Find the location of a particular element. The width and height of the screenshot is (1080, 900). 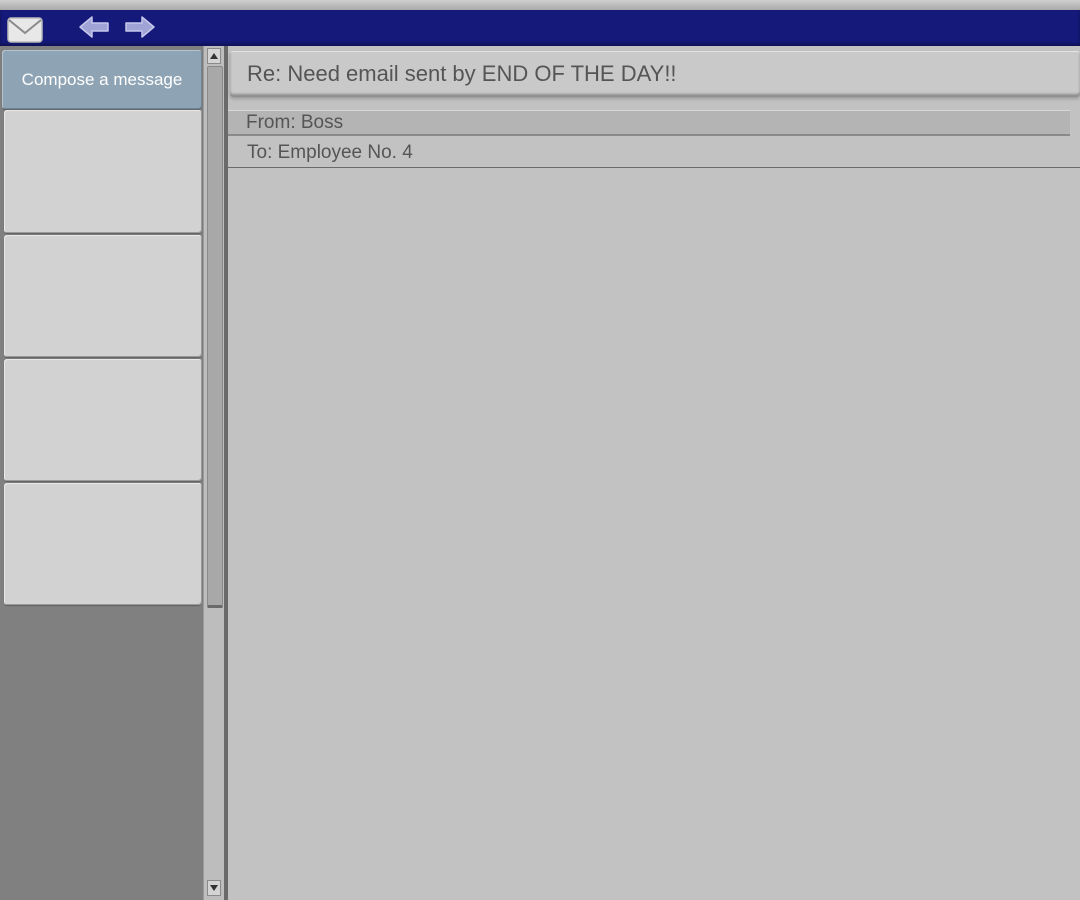

arrow-right-icon is located at coordinates (140, 27).